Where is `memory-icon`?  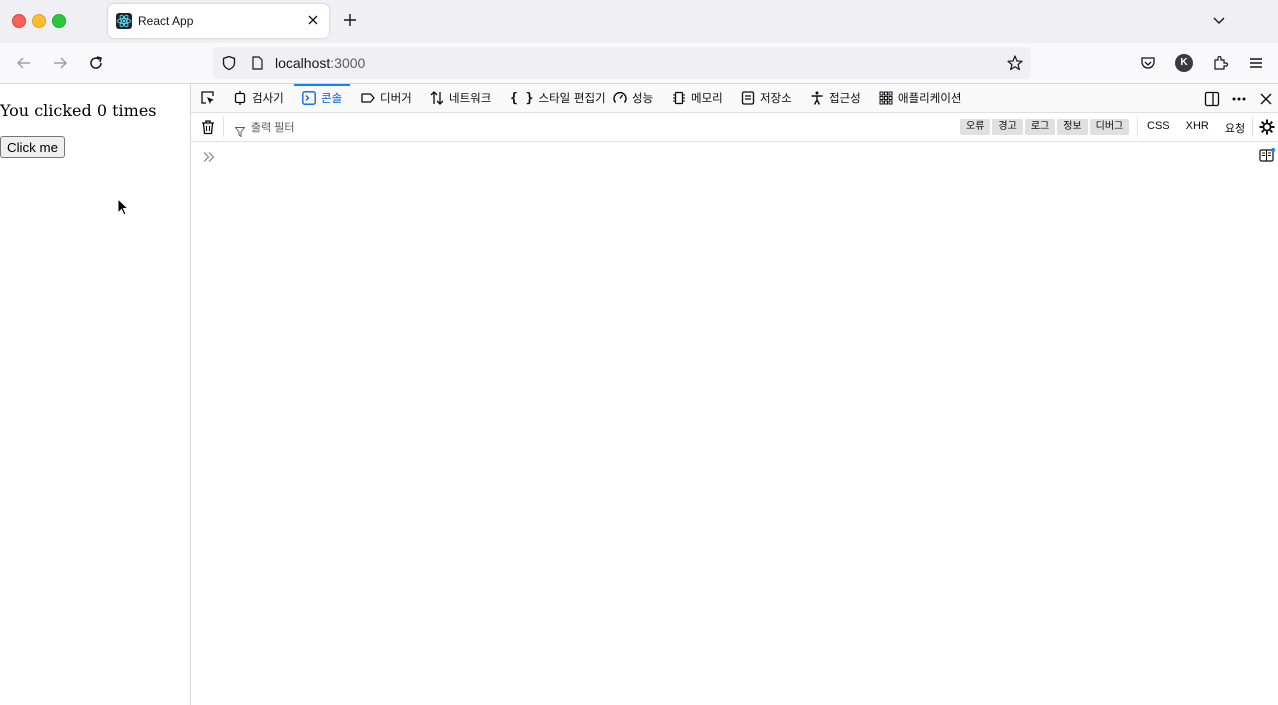
memory-icon is located at coordinates (679, 98).